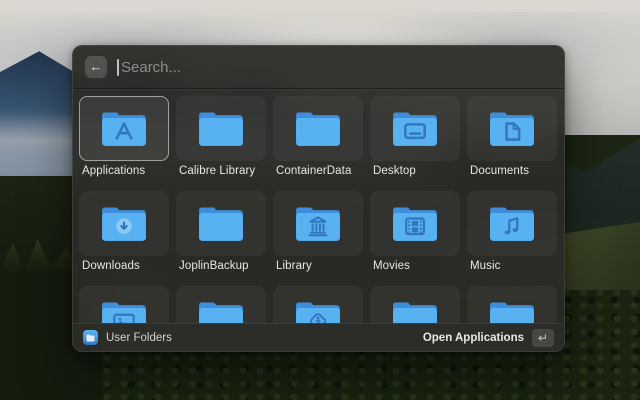 This screenshot has width=640, height=400. What do you see at coordinates (294, 266) in the screenshot?
I see `folder-label: Library` at bounding box center [294, 266].